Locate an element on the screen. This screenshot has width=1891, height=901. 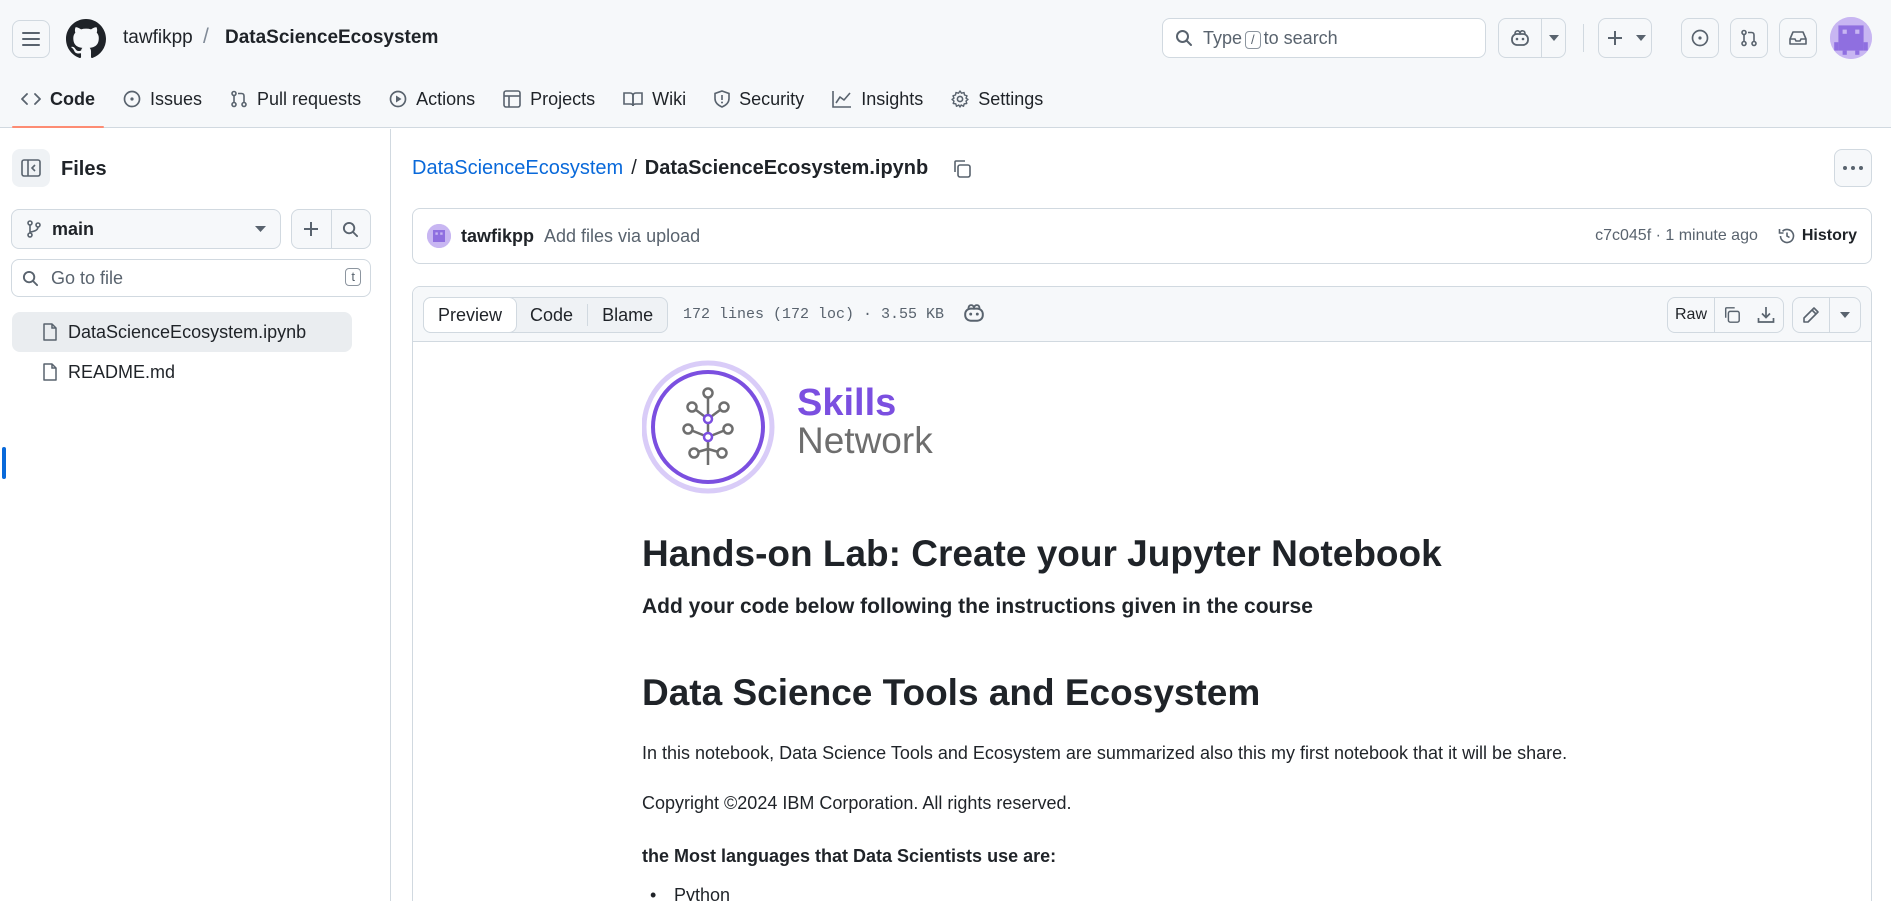
user-avatar is located at coordinates (1851, 38).